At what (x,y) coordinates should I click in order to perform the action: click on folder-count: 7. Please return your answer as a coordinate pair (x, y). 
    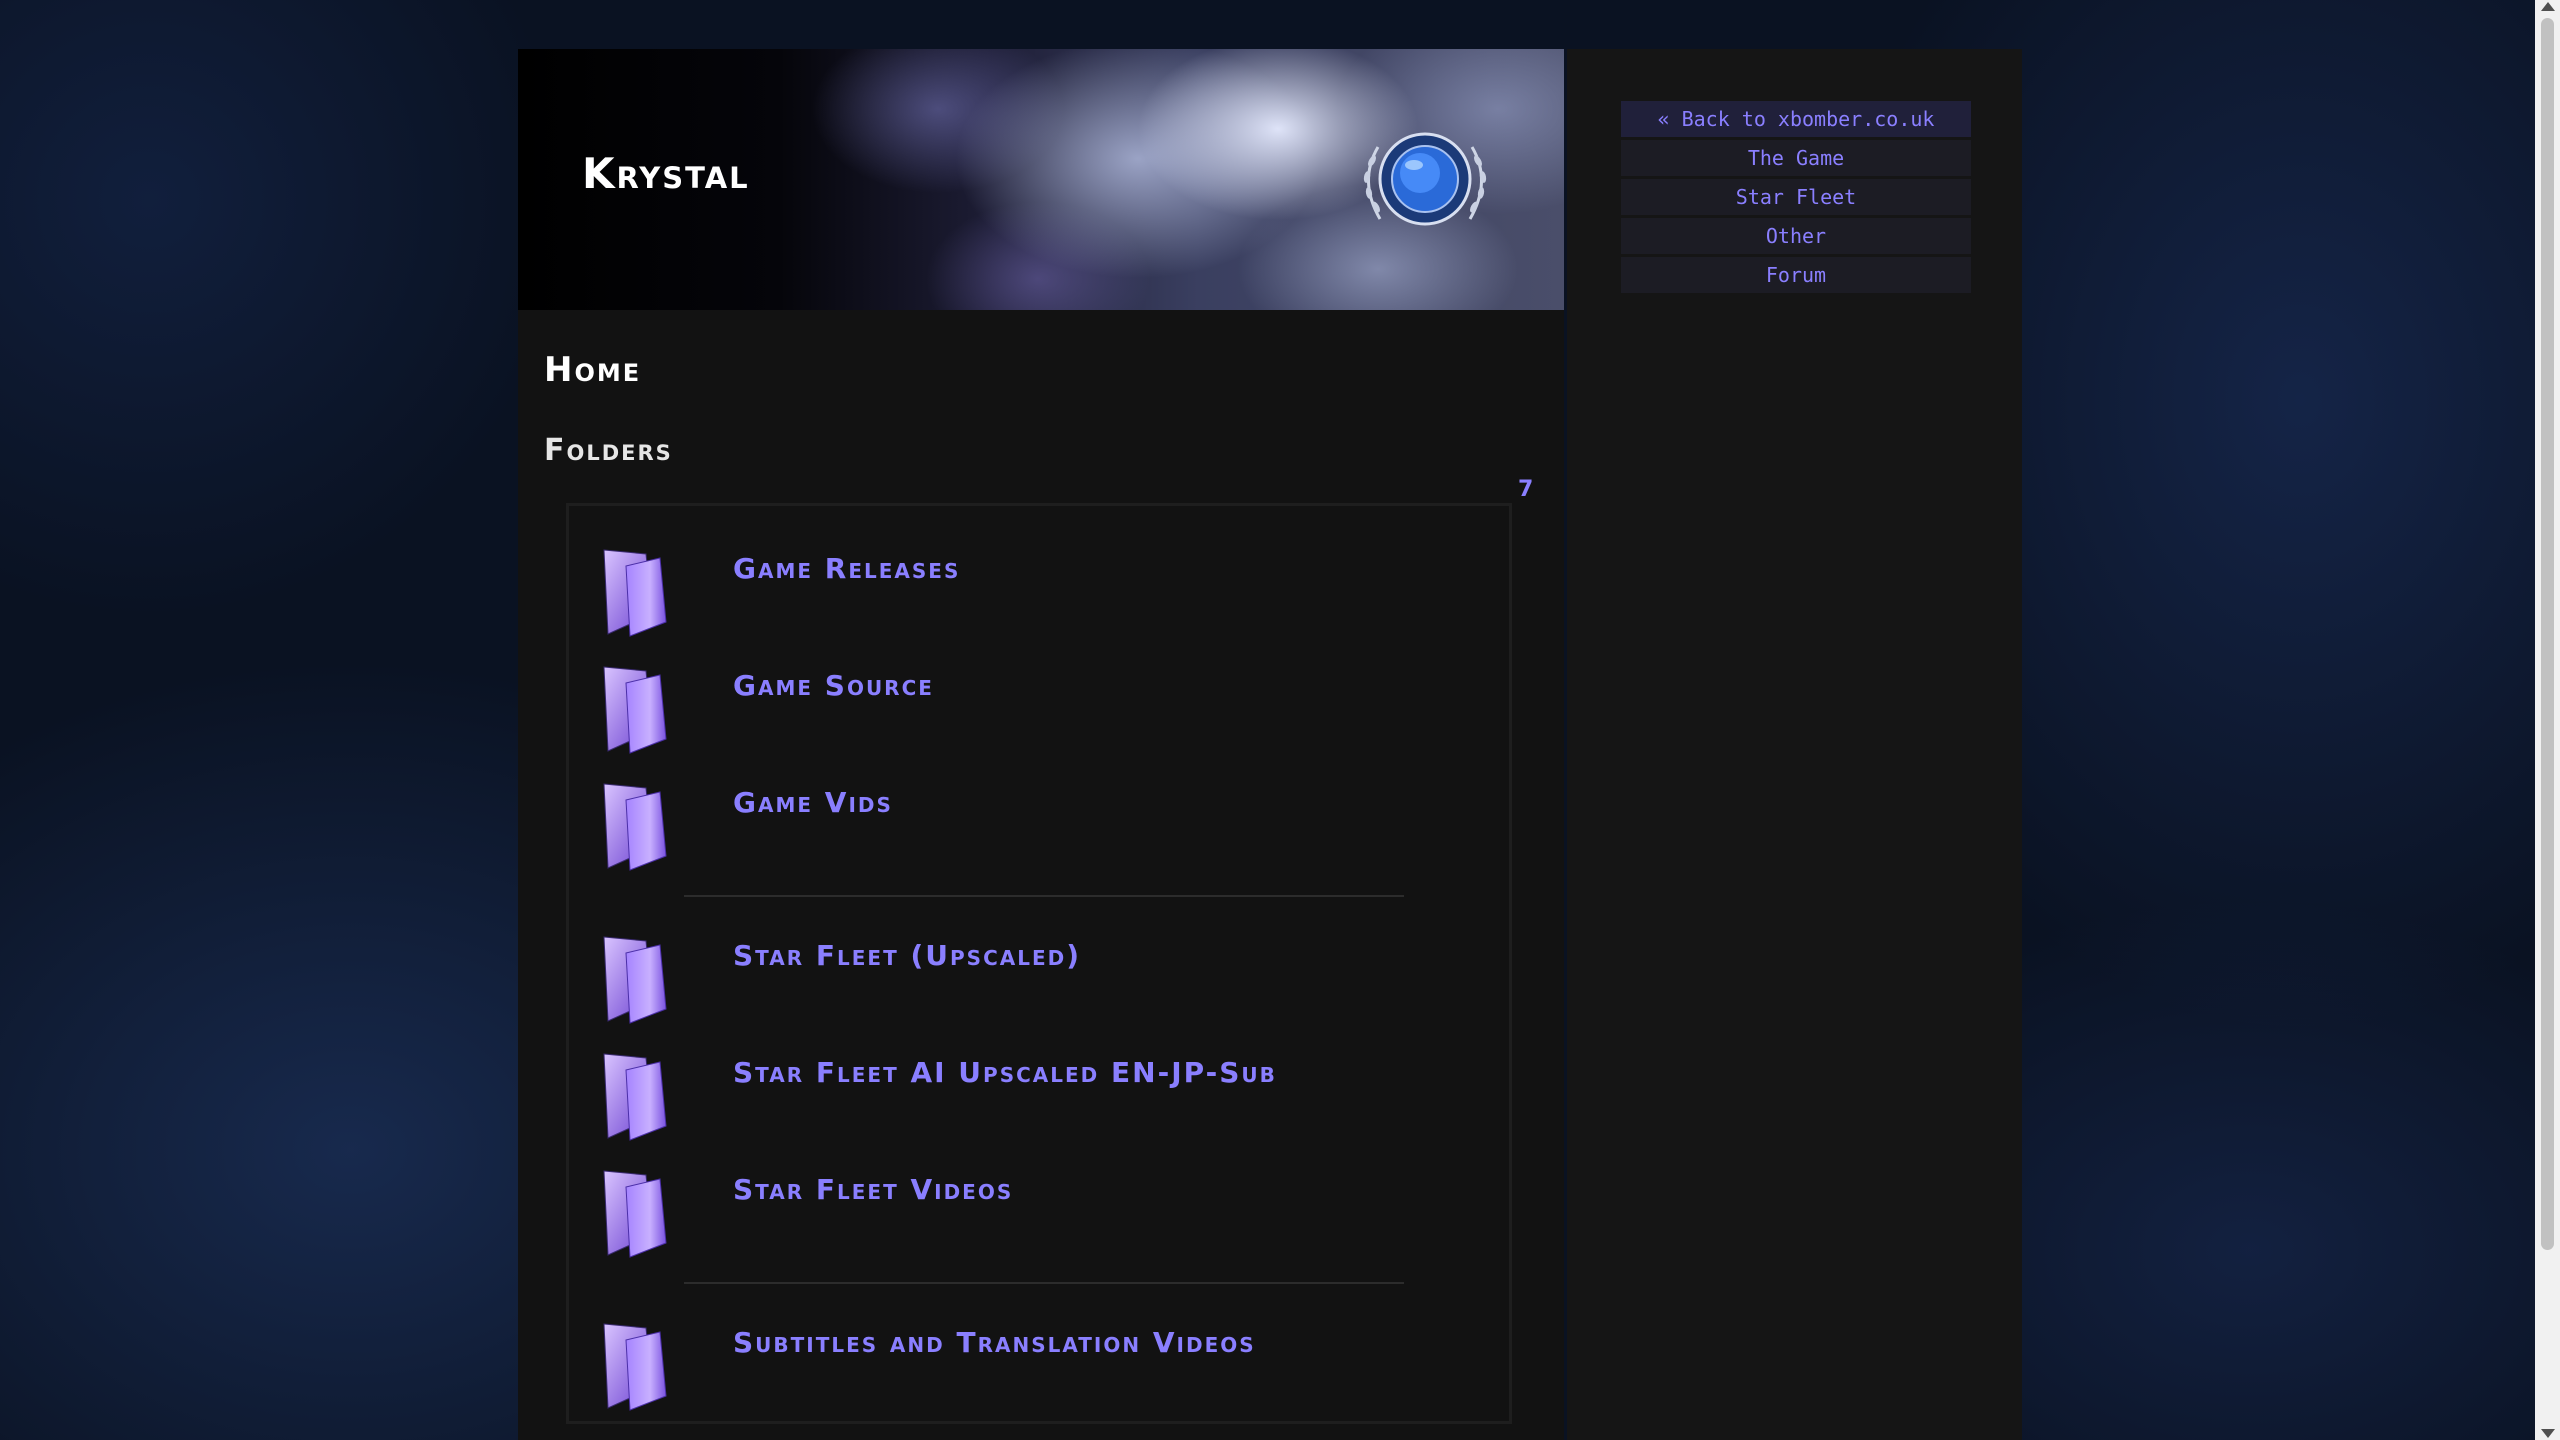
    Looking at the image, I should click on (1526, 489).